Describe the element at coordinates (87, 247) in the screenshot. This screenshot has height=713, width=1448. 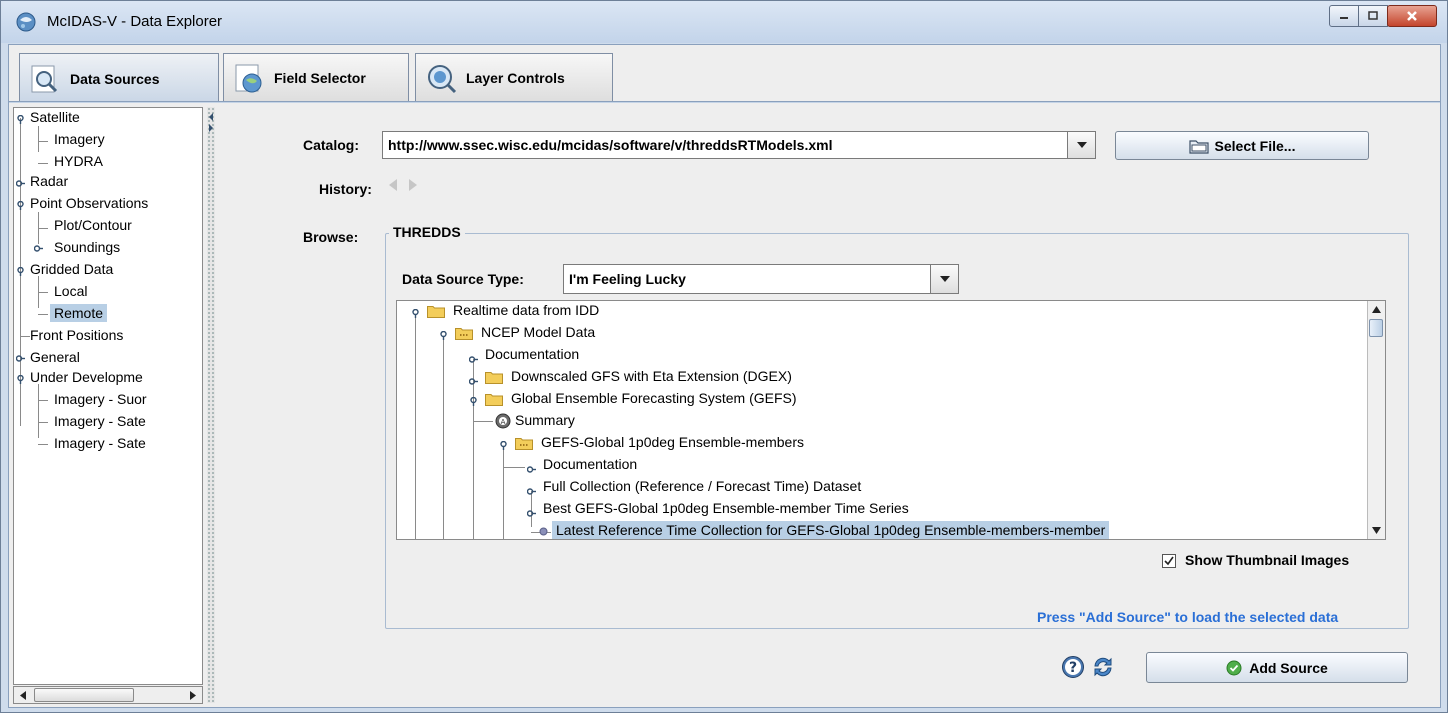
I see `tree-item-soundings: Soundings` at that location.